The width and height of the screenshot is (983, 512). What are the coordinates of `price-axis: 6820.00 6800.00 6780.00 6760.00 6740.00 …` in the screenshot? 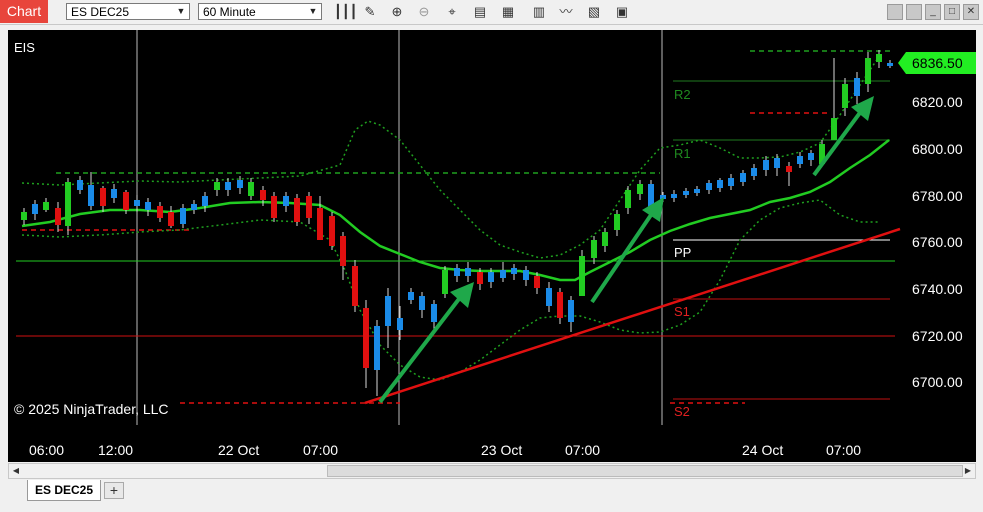 It's located at (937, 242).